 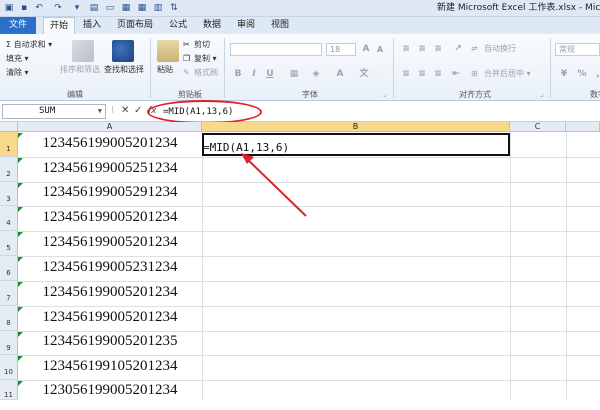 What do you see at coordinates (94, 8) in the screenshot?
I see `print-preview-icon: ▤` at bounding box center [94, 8].